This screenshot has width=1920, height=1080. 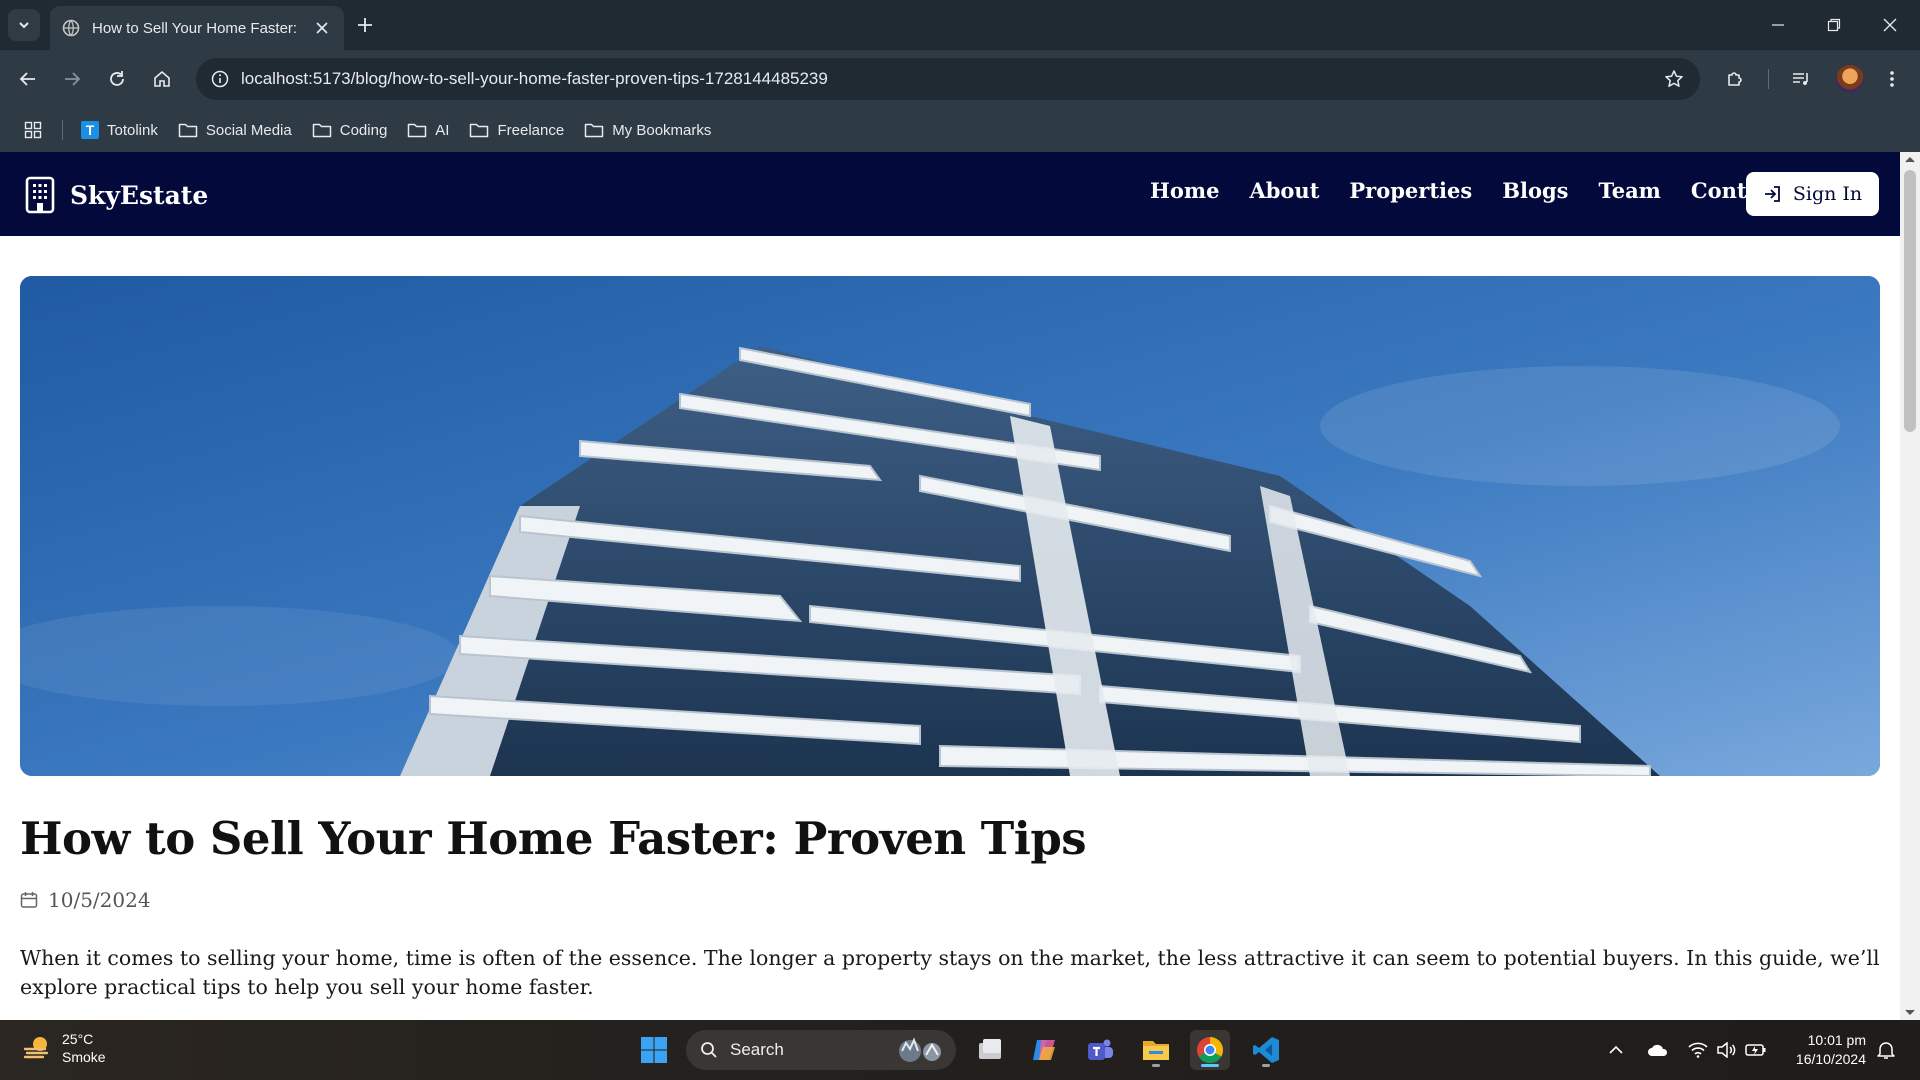 I want to click on chrome-icon, so click(x=1210, y=1050).